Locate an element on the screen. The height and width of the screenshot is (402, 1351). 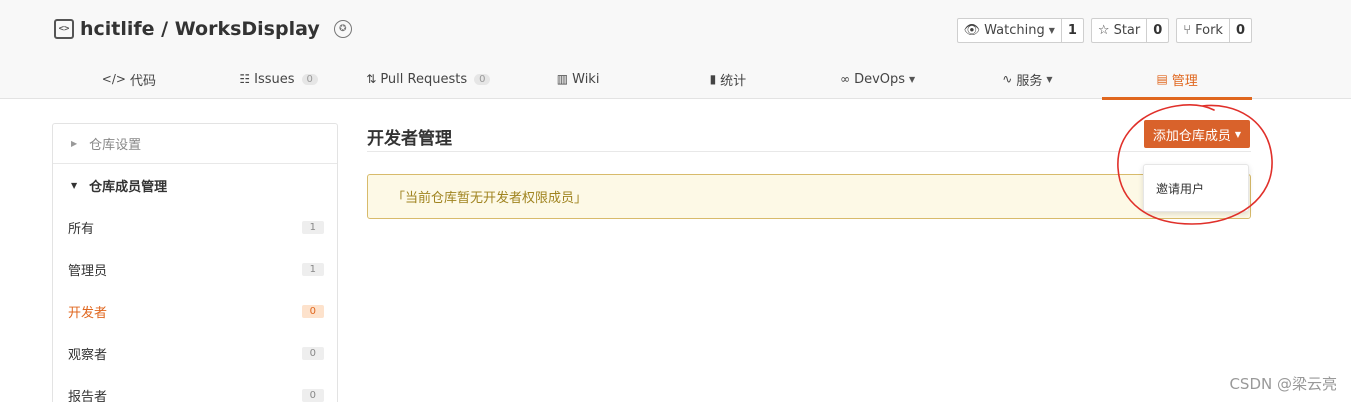
tab-services-label: 服务 is located at coordinates (1029, 81).